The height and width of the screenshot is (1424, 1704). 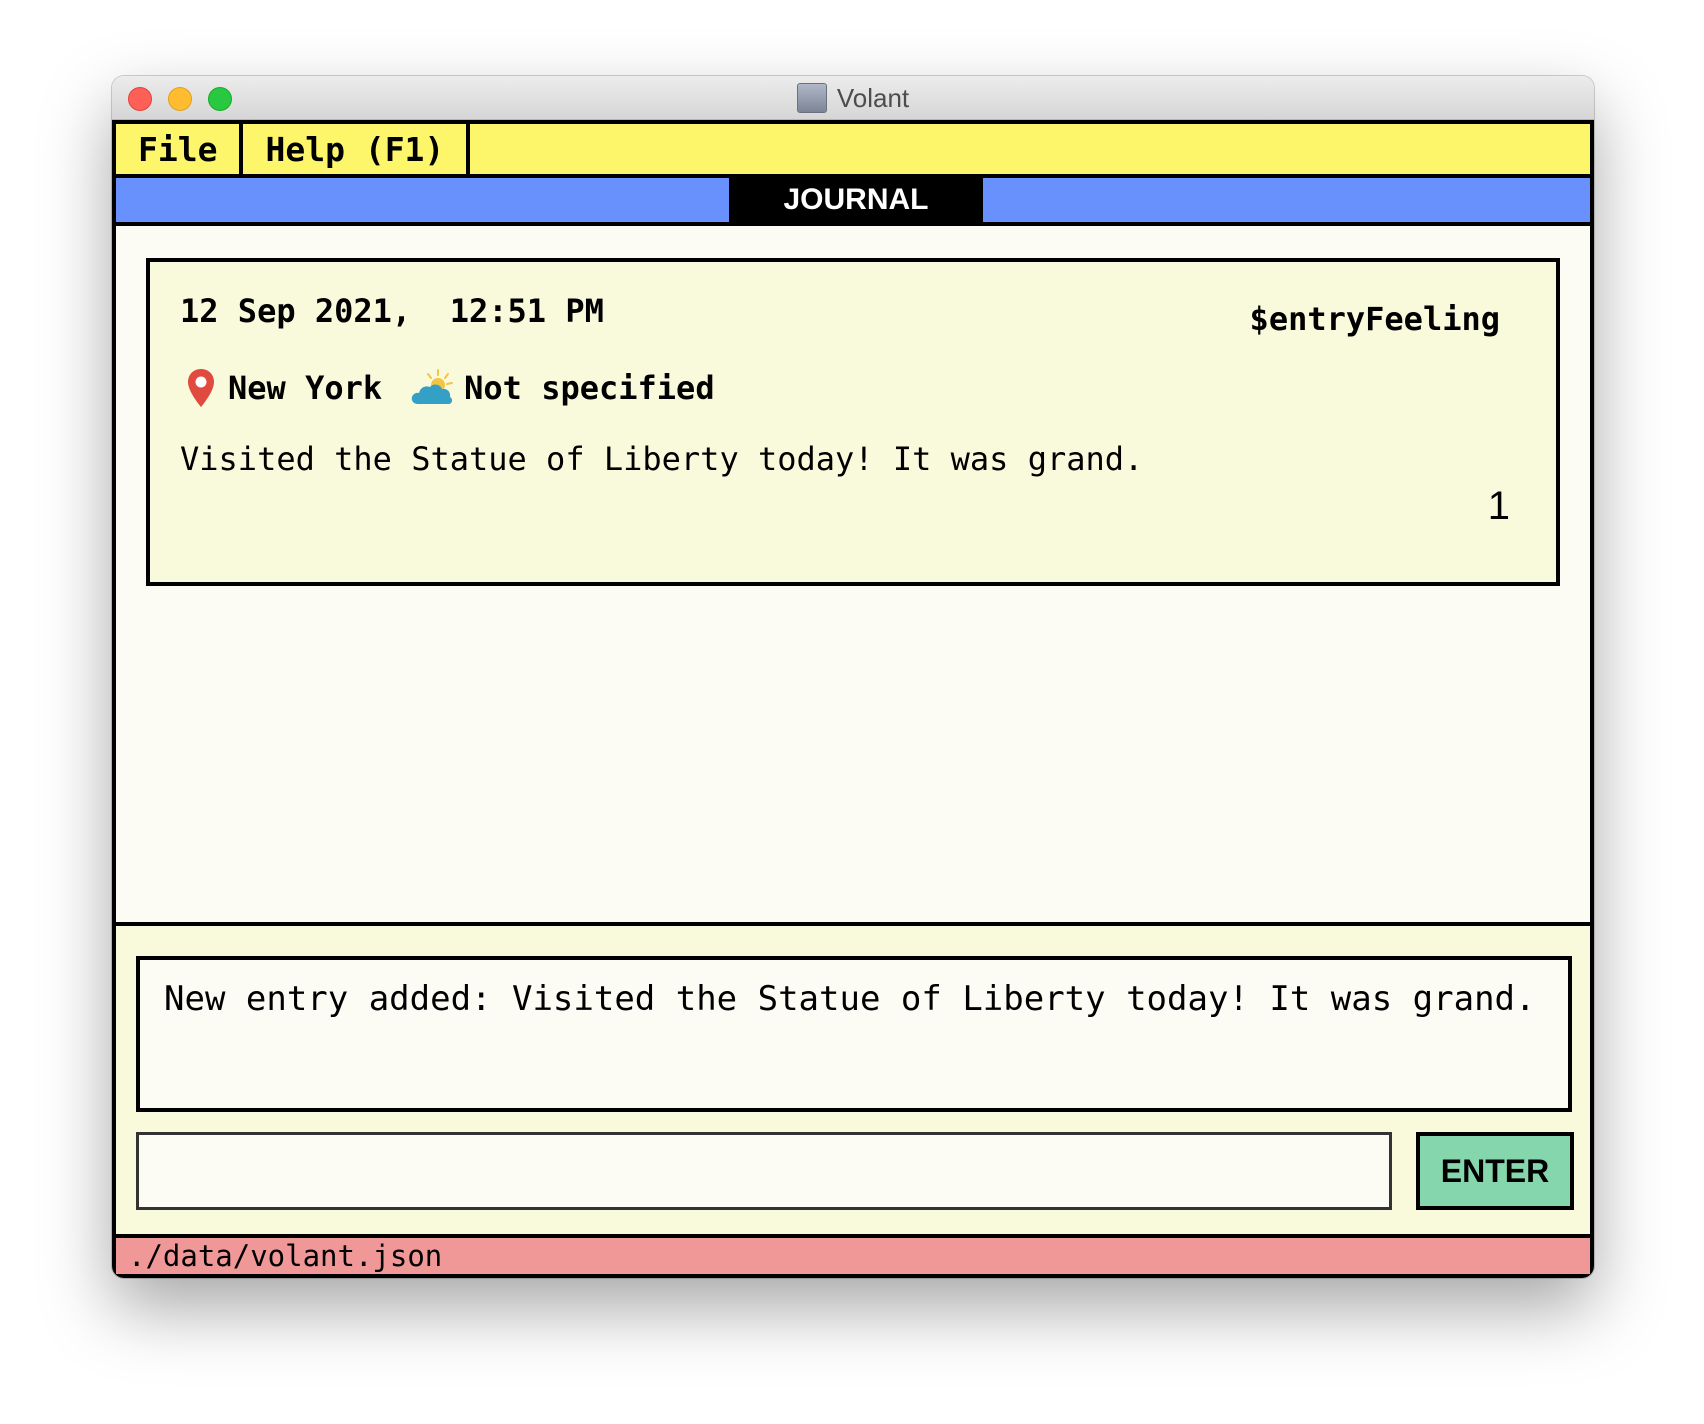 I want to click on entry-meta: New York Not specified, so click(x=450, y=388).